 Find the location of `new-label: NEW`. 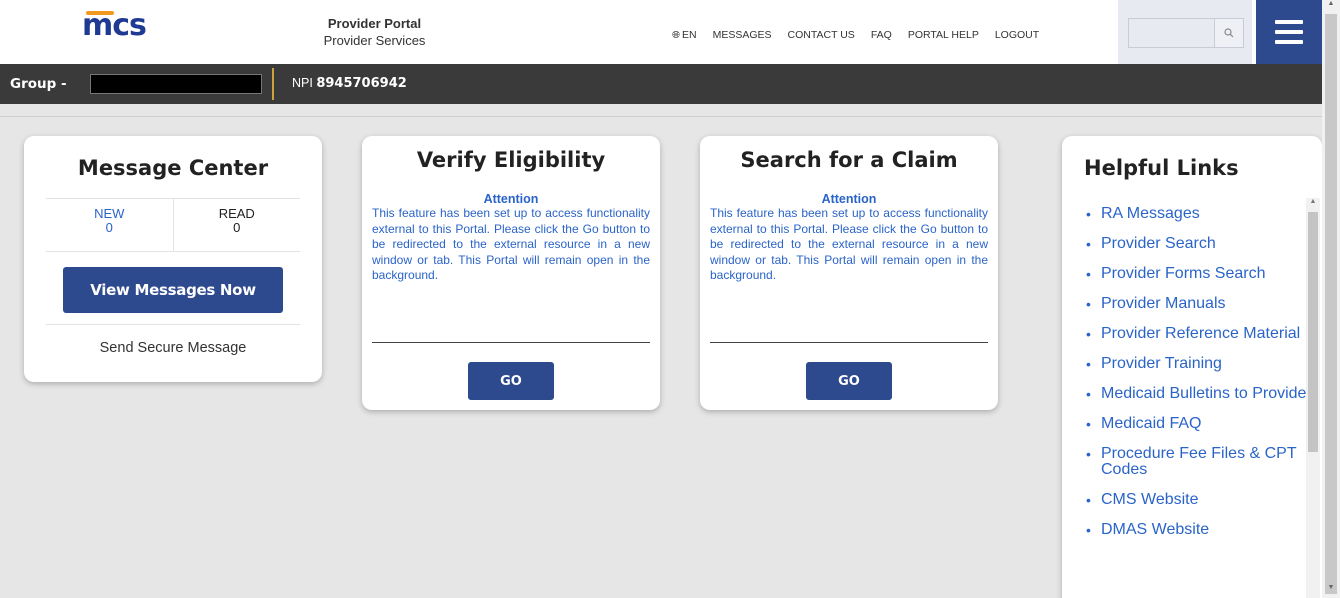

new-label: NEW is located at coordinates (109, 213).